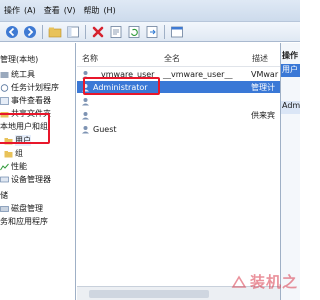 This screenshot has width=320, height=300. What do you see at coordinates (19, 153) in the screenshot?
I see `tree-node-label: 组` at bounding box center [19, 153].